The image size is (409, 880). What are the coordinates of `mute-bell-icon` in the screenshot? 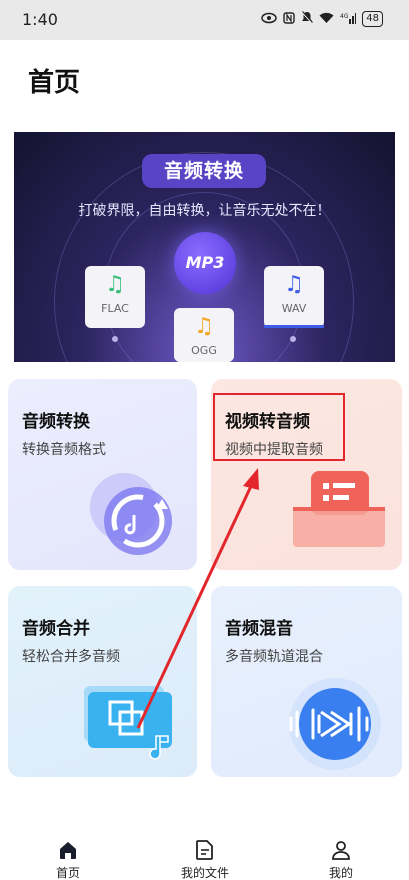 It's located at (307, 19).